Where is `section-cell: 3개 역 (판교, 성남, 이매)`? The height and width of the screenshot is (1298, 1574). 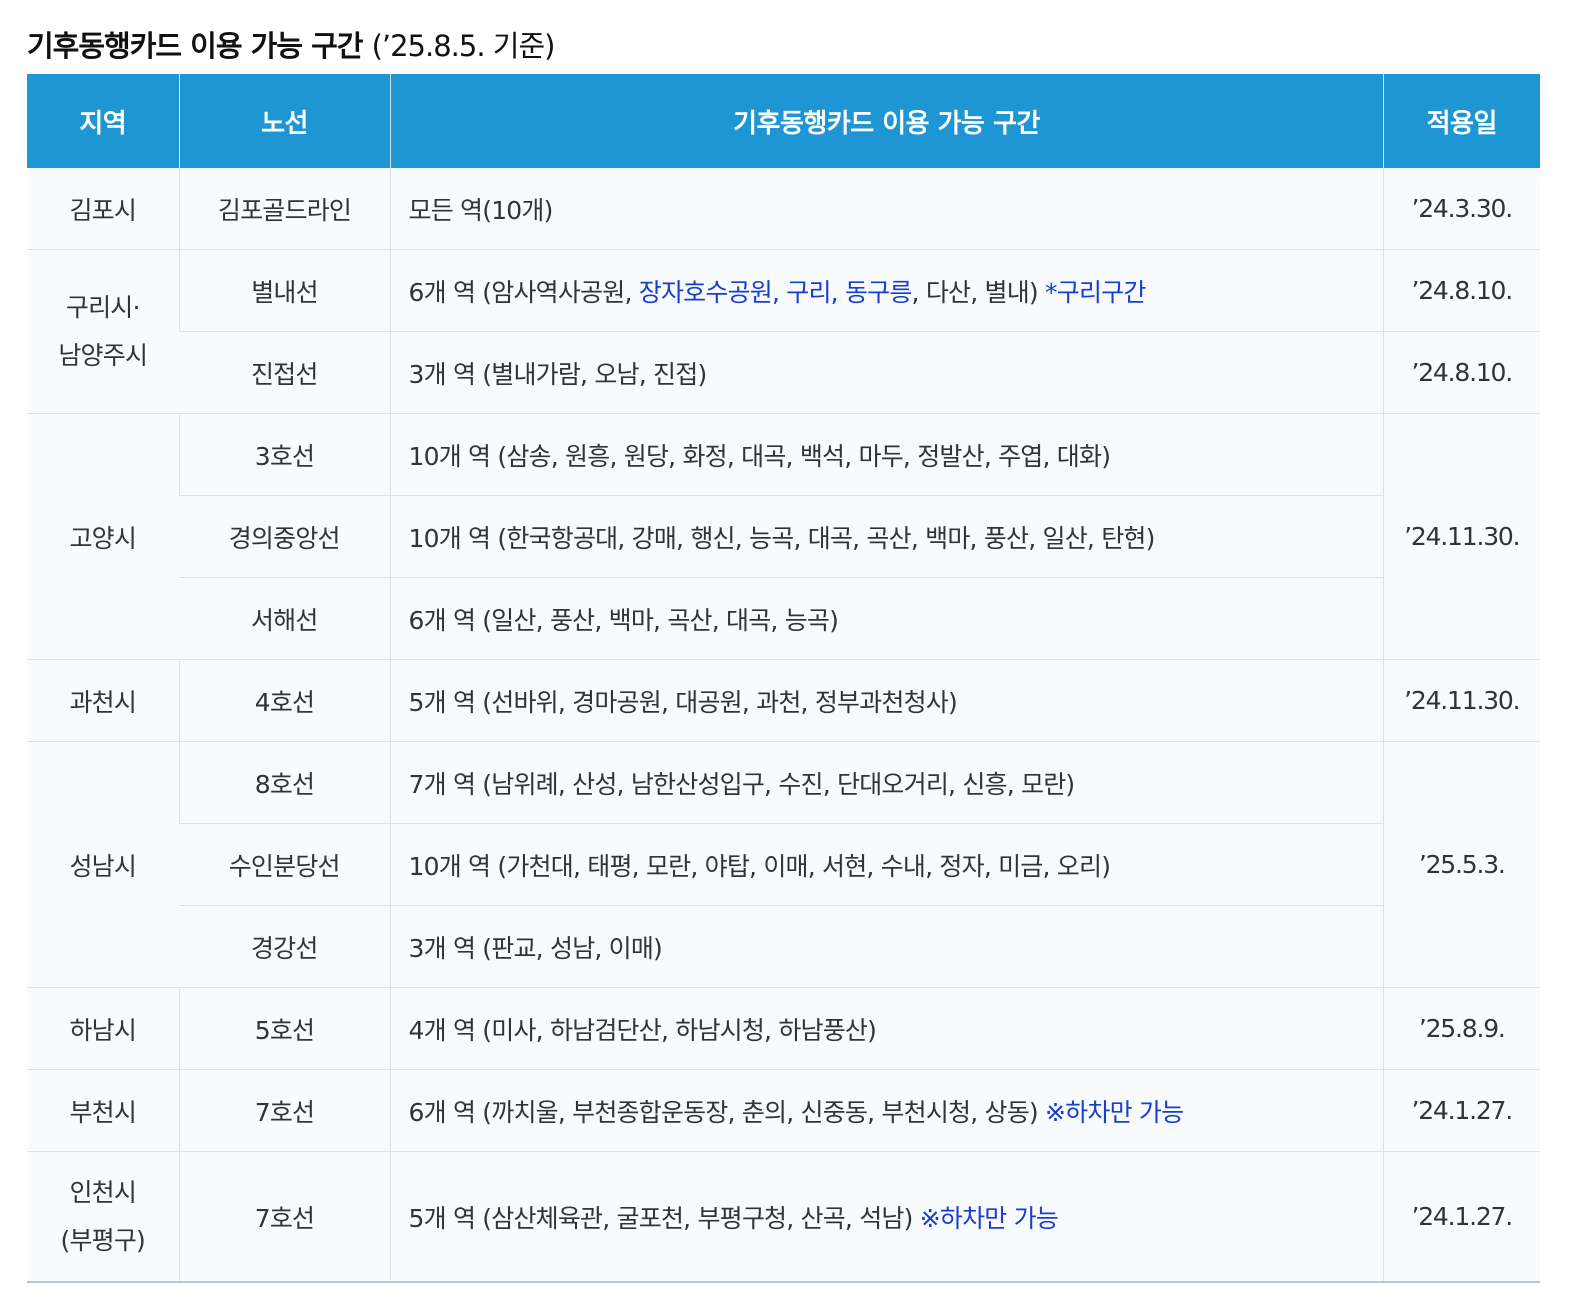 section-cell: 3개 역 (판교, 성남, 이매) is located at coordinates (886, 946).